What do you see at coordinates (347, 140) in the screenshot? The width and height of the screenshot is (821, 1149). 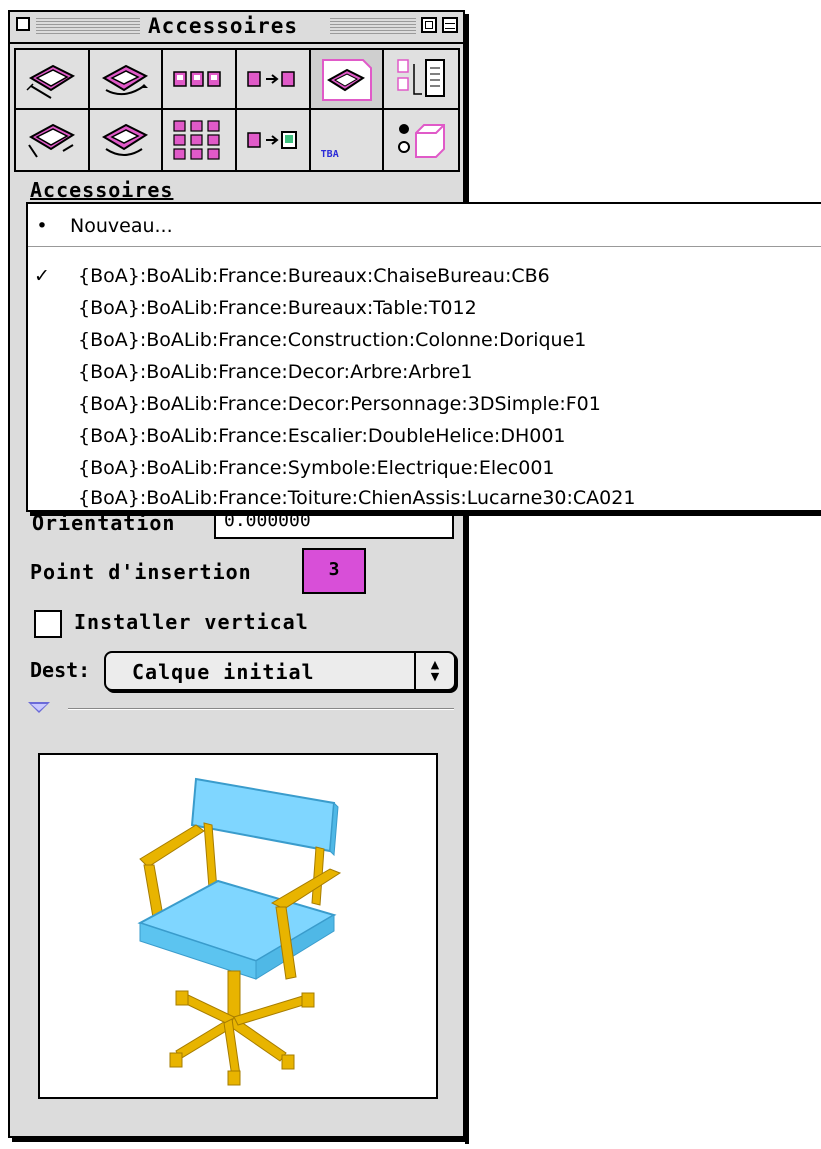 I see `tool-tba: TBA` at bounding box center [347, 140].